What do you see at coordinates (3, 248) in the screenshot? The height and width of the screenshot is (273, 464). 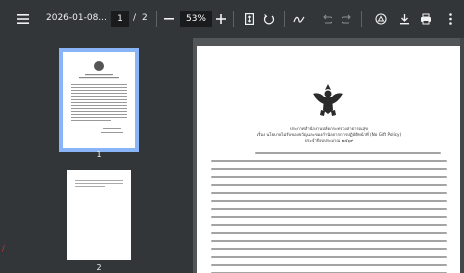 I see `margin-mark: /` at bounding box center [3, 248].